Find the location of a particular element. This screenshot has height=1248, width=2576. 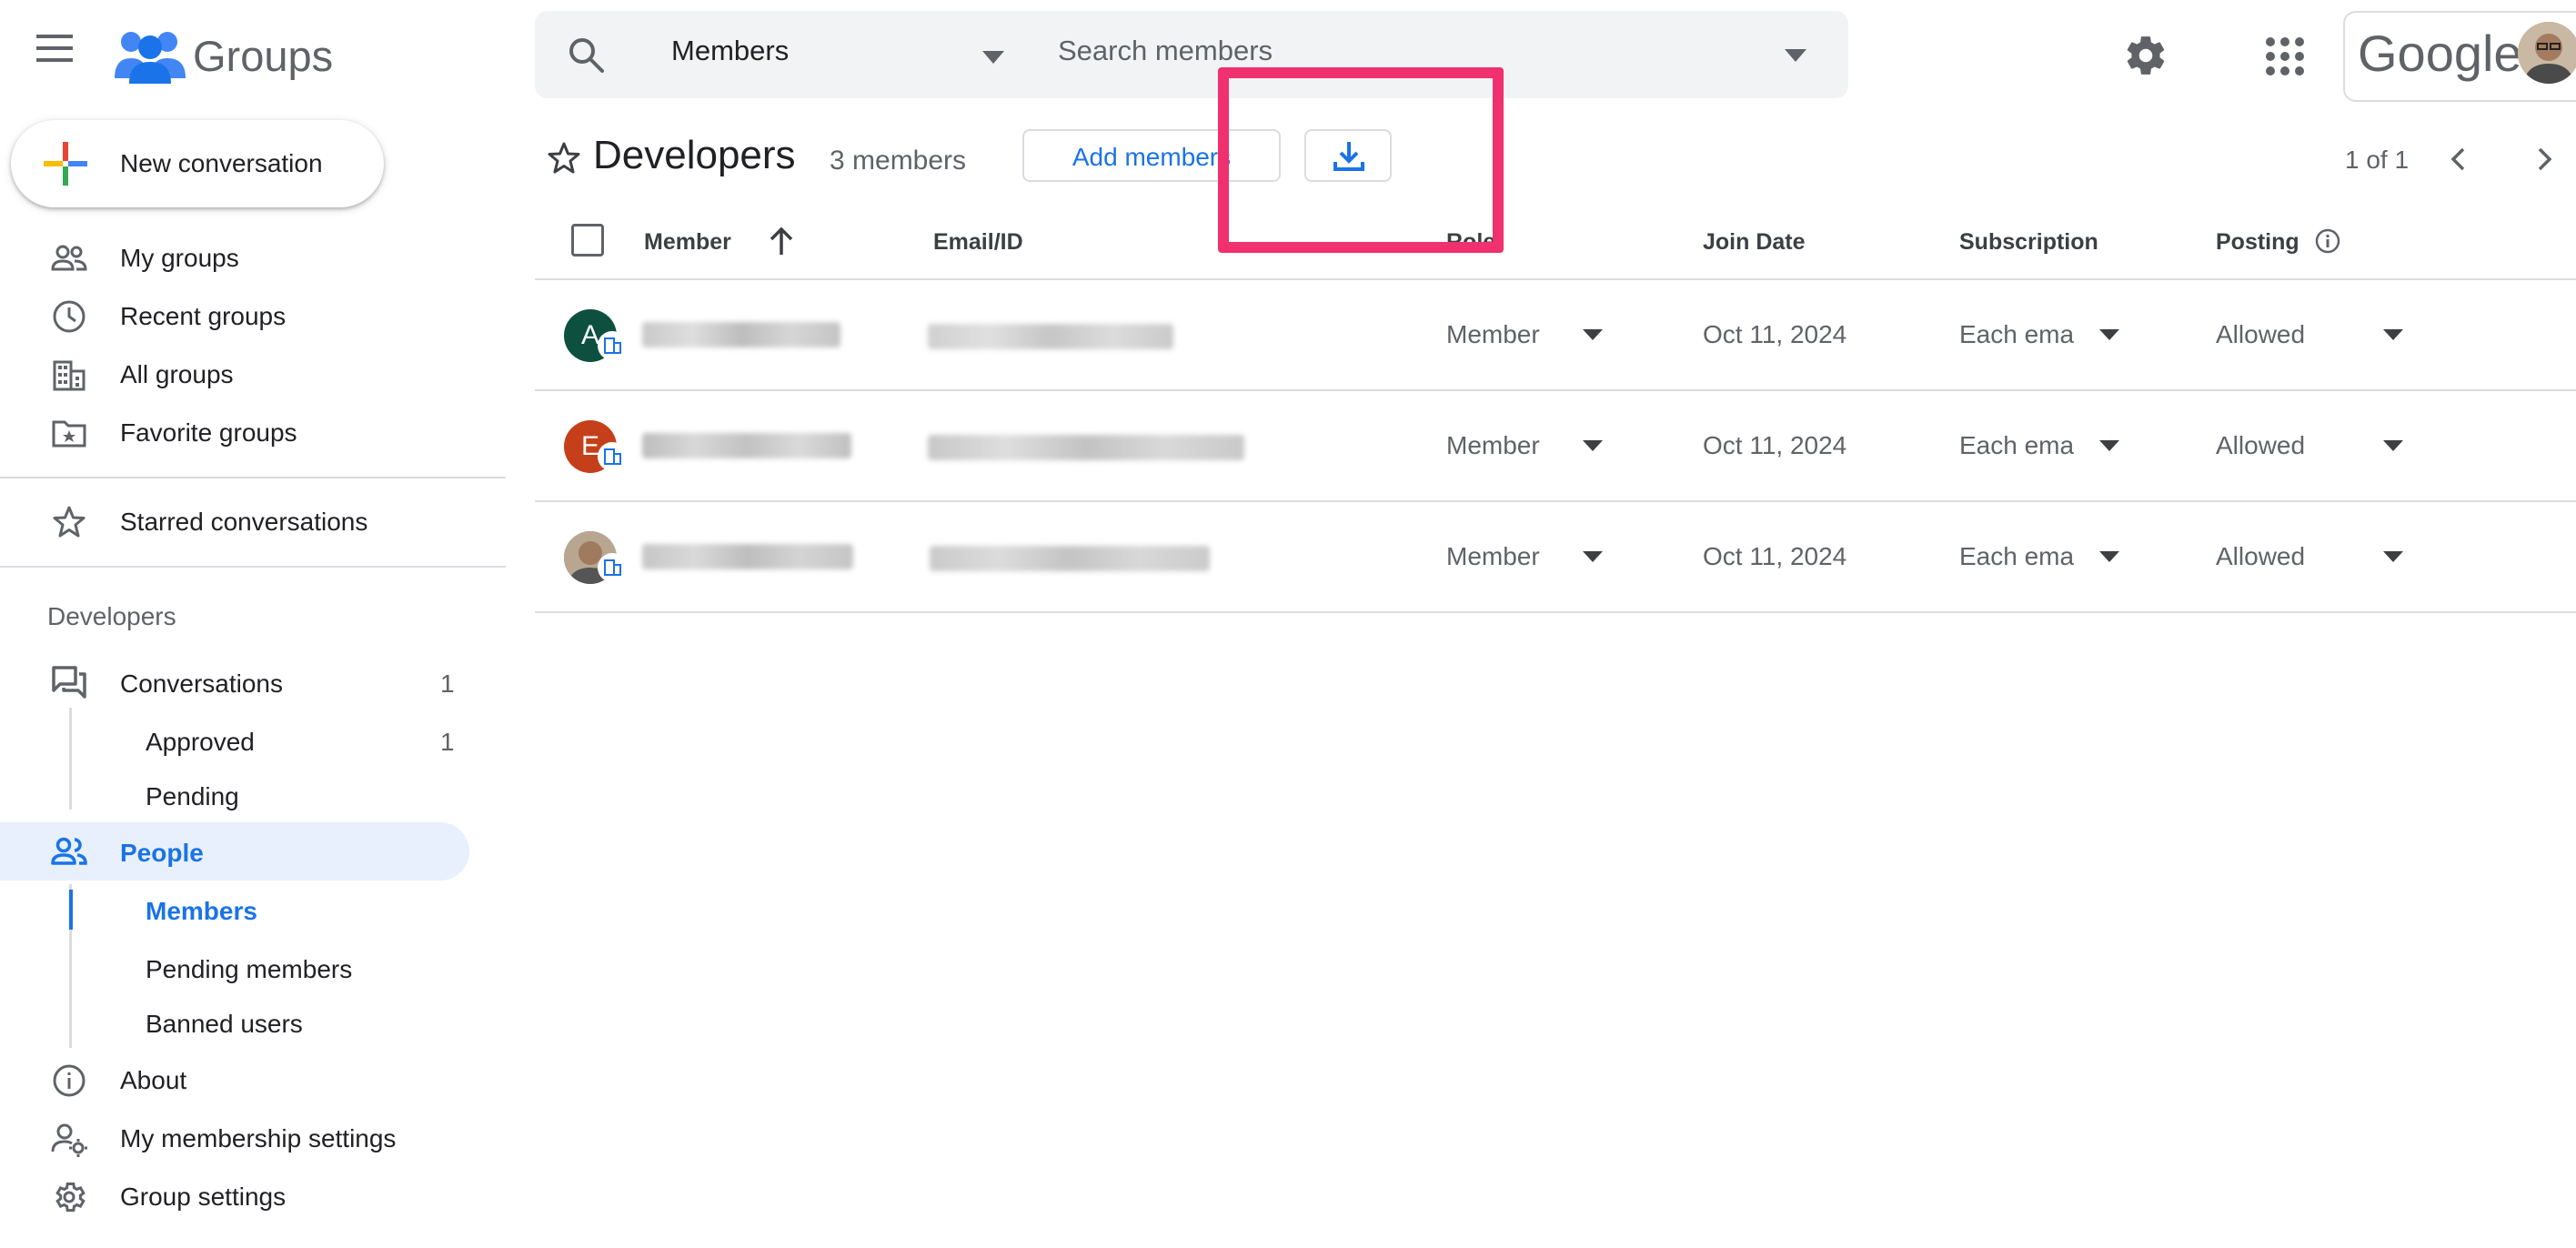

search-input: Search members is located at coordinates (1165, 51).